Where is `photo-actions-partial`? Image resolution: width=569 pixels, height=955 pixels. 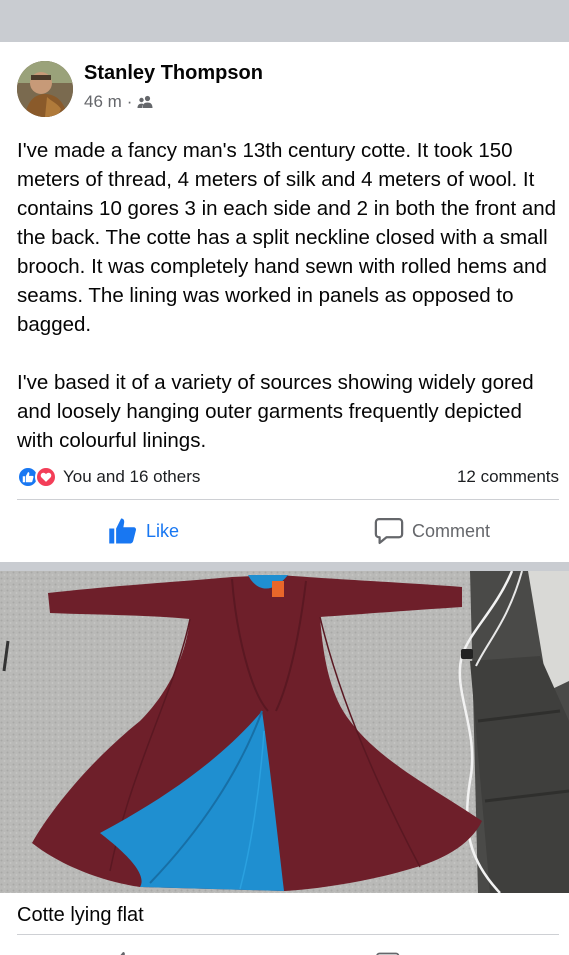 photo-actions-partial is located at coordinates (284, 950).